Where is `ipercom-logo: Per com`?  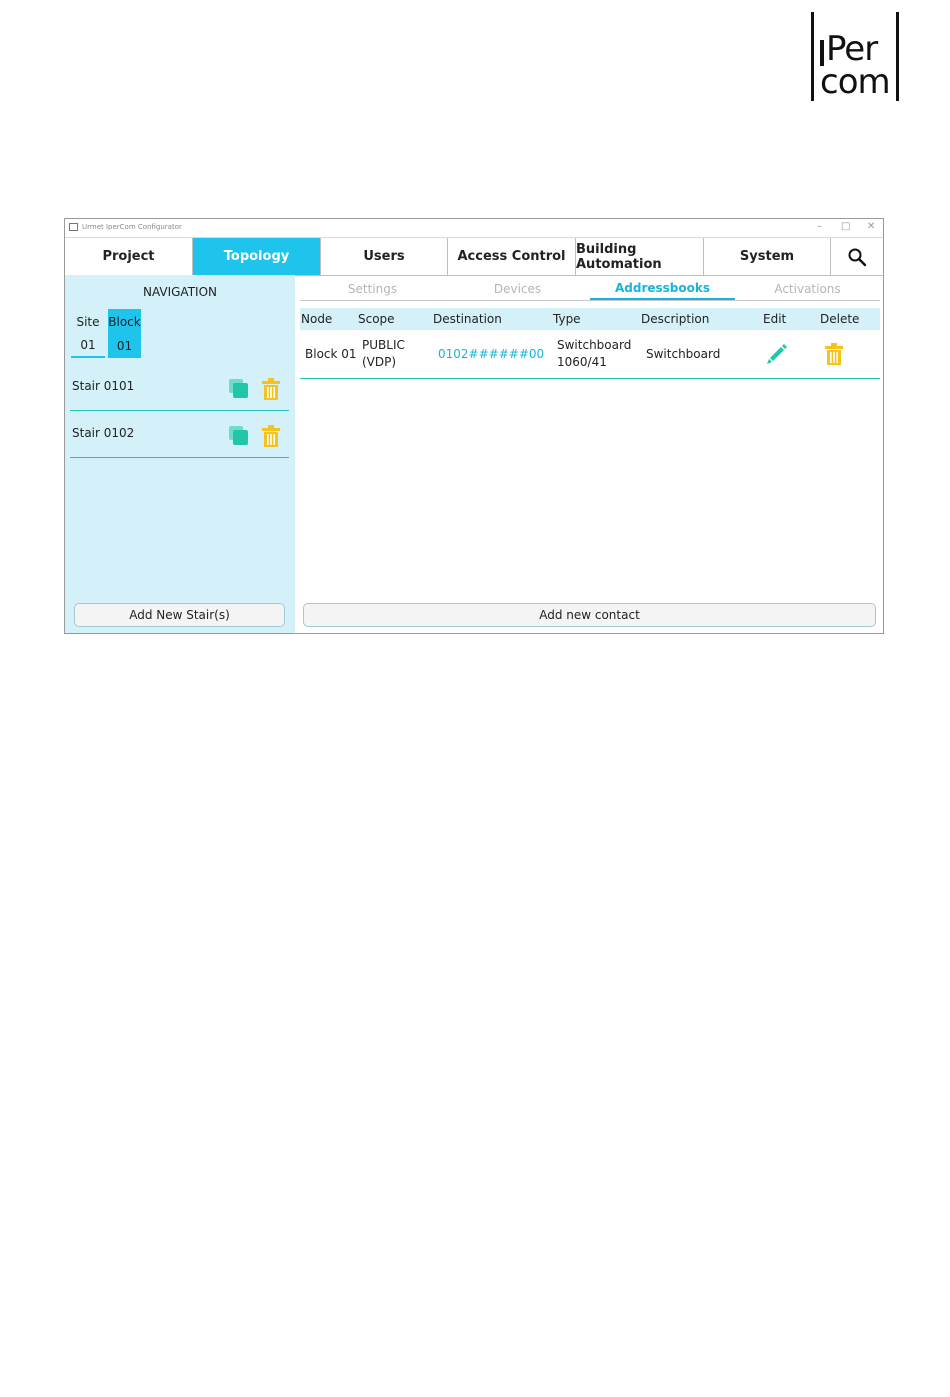 ipercom-logo: Per com is located at coordinates (856, 56).